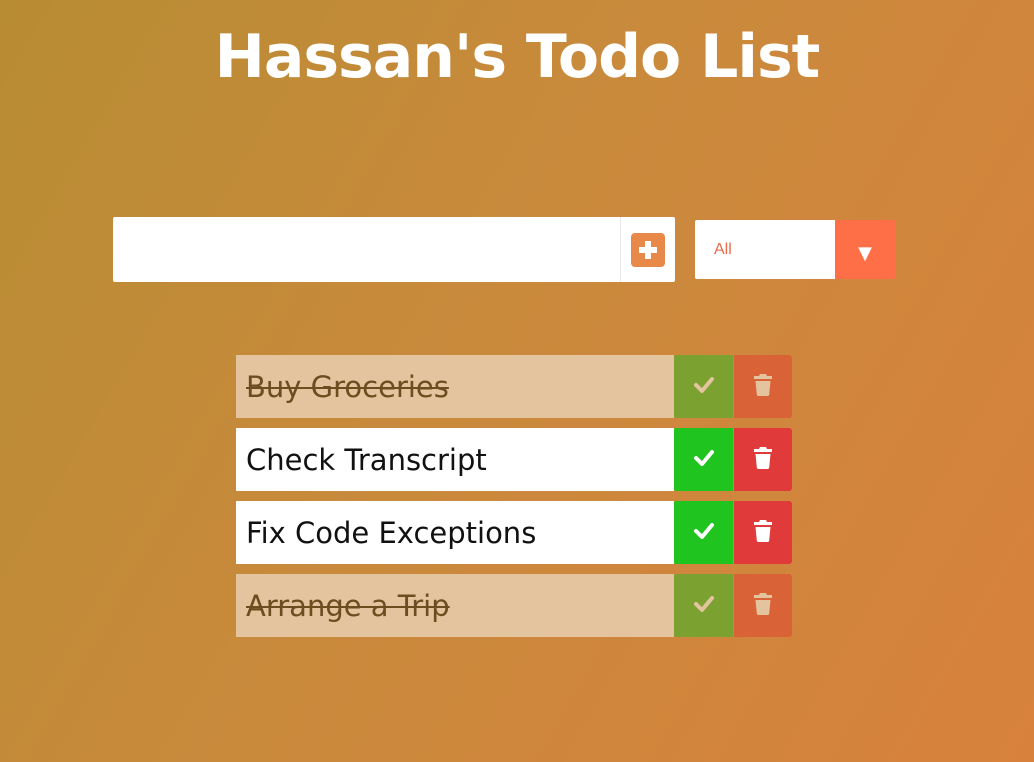  I want to click on filter-select: All ▼, so click(795, 249).